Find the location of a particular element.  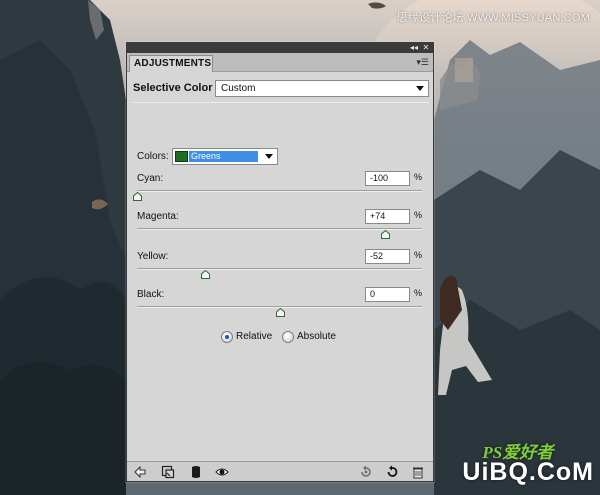

radio-label-absolute: Absolute is located at coordinates (316, 336).